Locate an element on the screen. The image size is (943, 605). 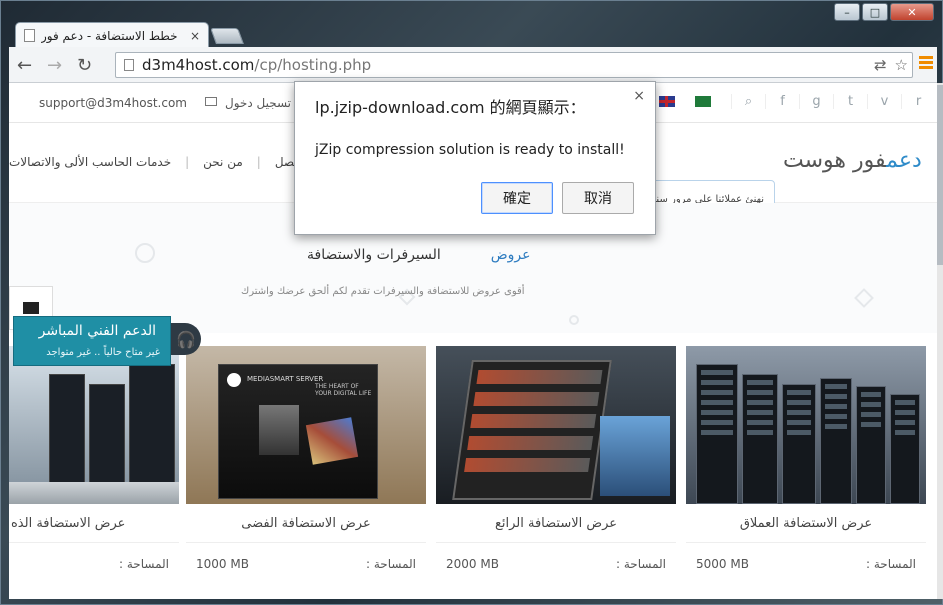
support-status: غير متاح حالياً .. غير متواجد is located at coordinates (103, 352).